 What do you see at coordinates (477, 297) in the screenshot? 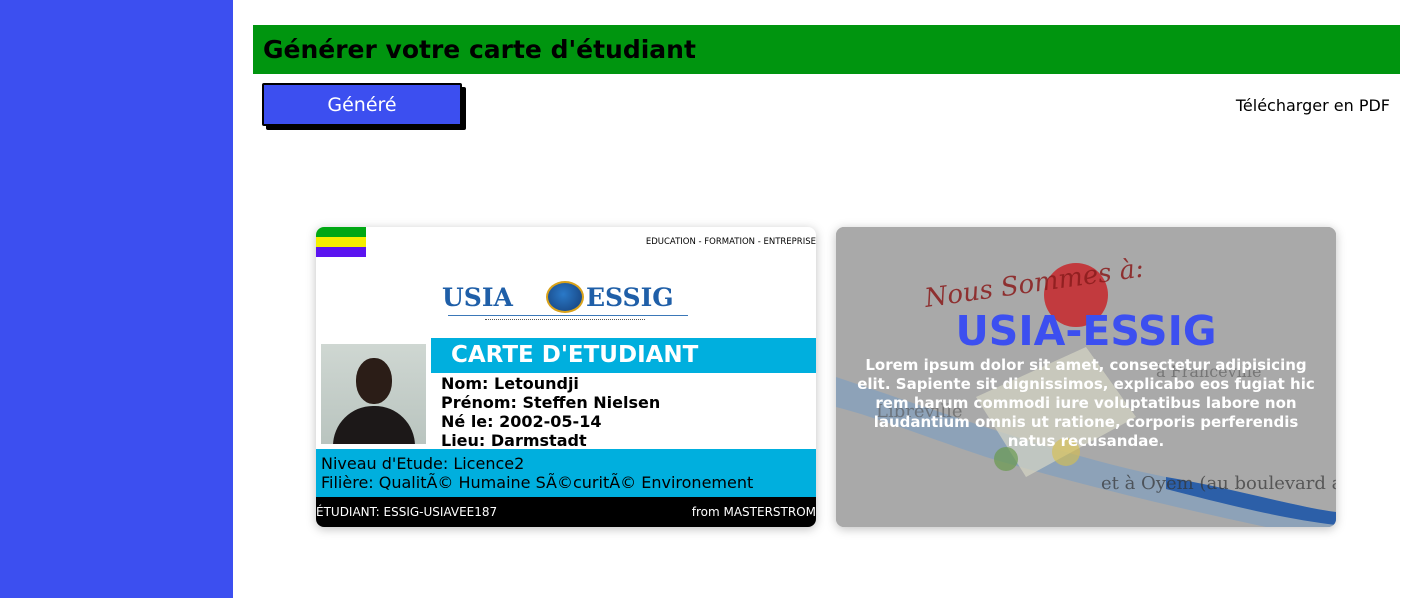
I see `logo-left-text: USIA` at bounding box center [477, 297].